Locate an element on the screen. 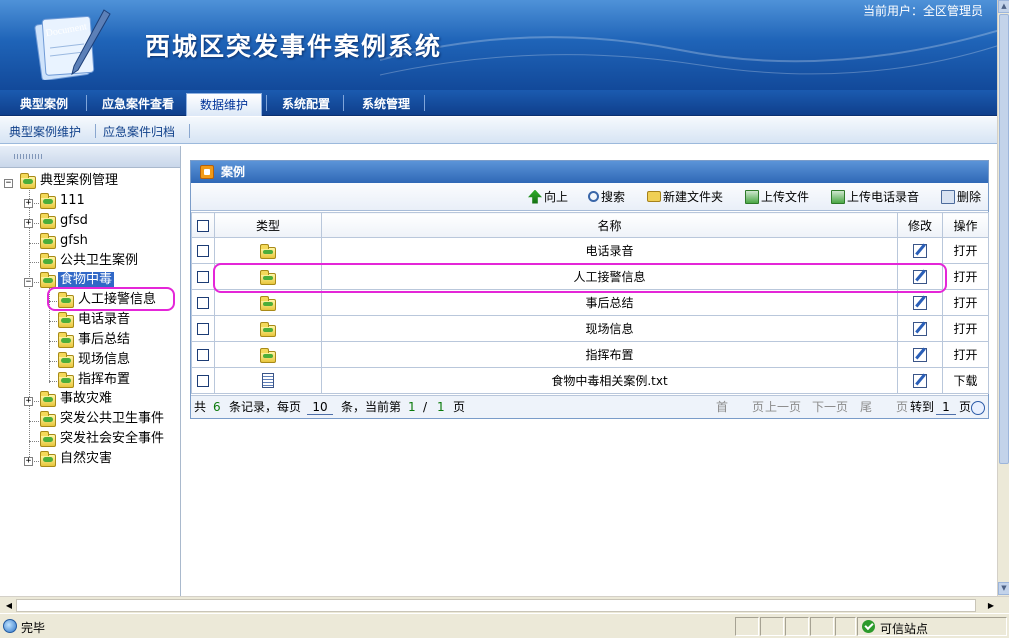 The height and width of the screenshot is (638, 1009). tree-node-phone-recording: 电话录音 is located at coordinates (104, 320).